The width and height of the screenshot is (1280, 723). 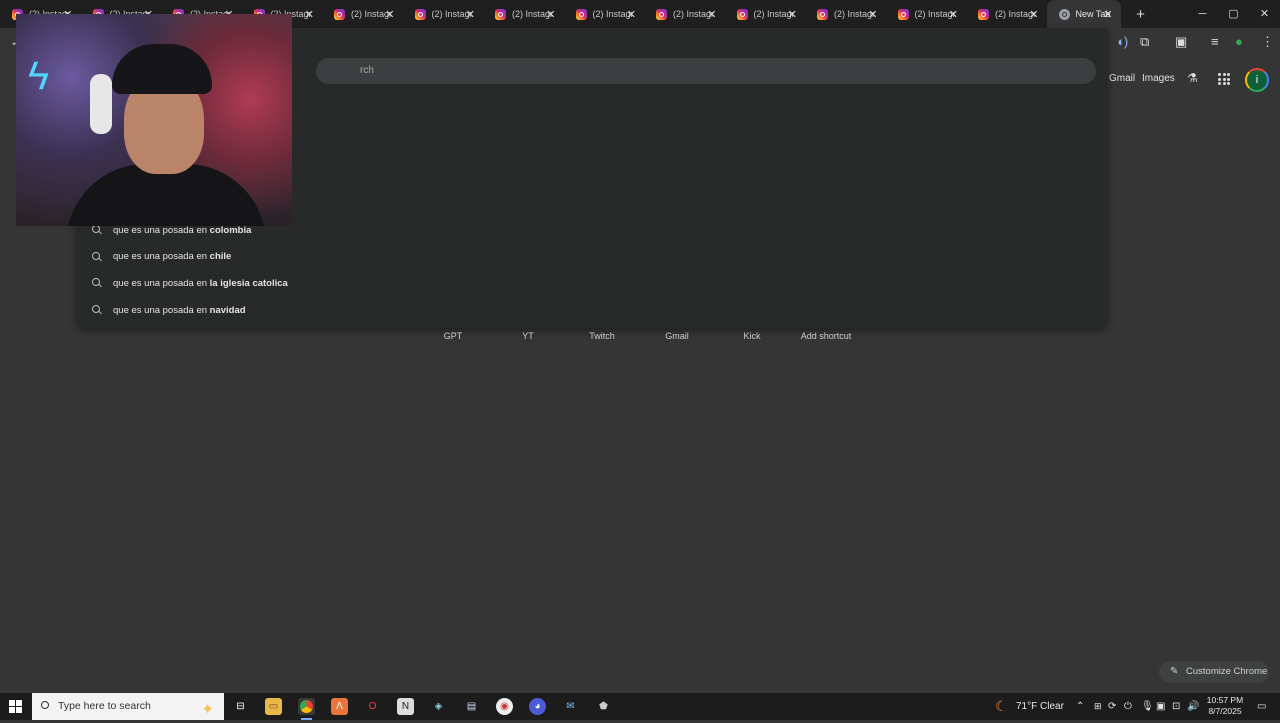 I want to click on suggestion-completion: colombia, so click(x=230, y=230).